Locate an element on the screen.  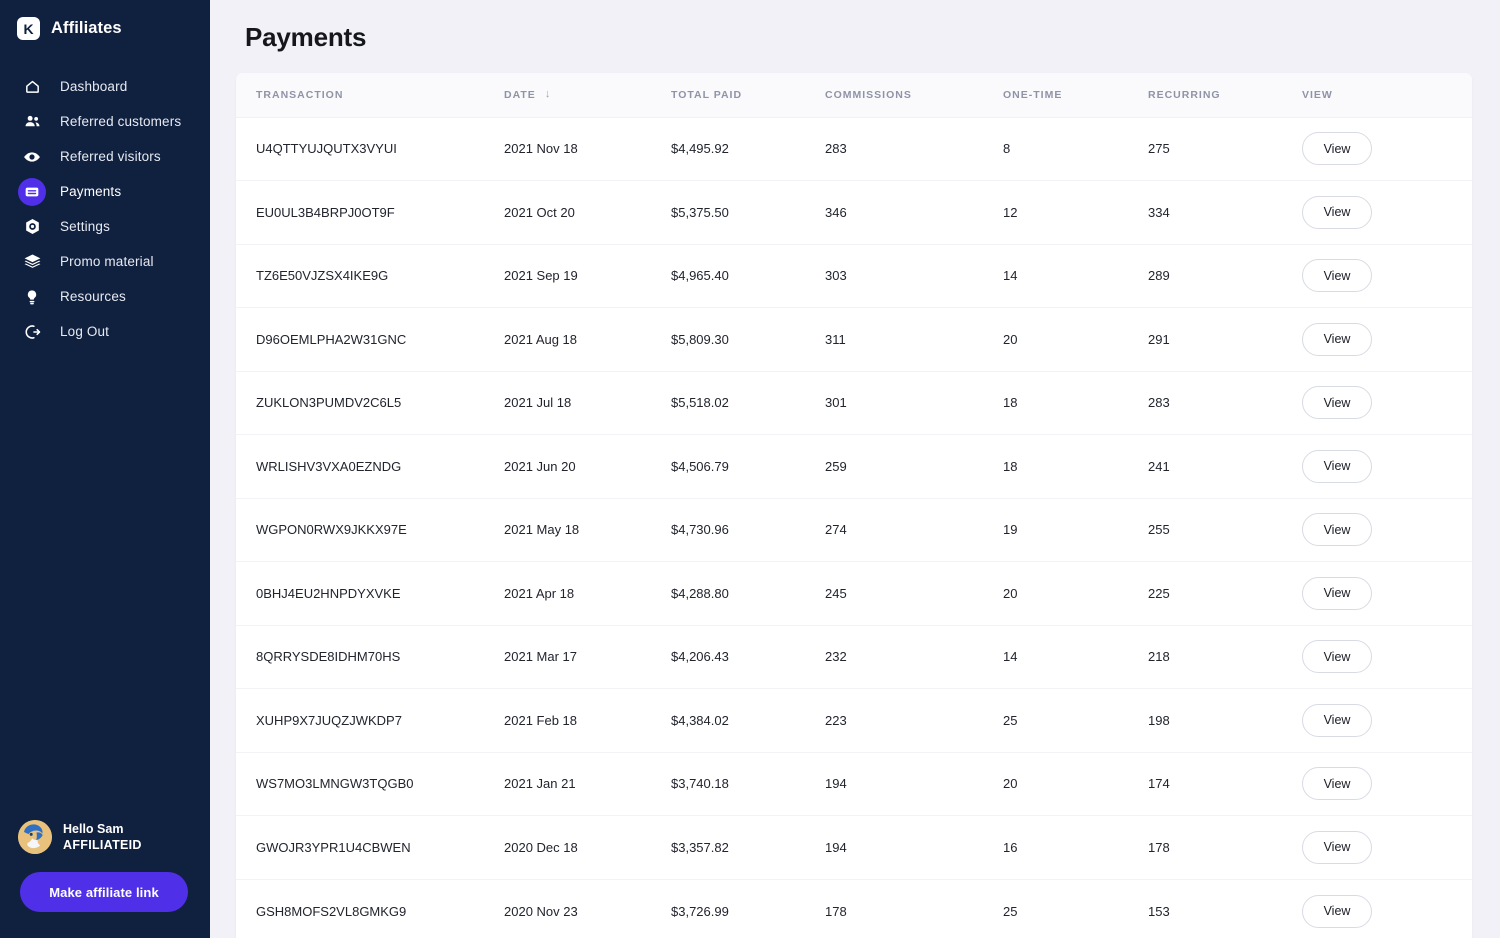
sidebar-item-label: Resources is located at coordinates (93, 296).